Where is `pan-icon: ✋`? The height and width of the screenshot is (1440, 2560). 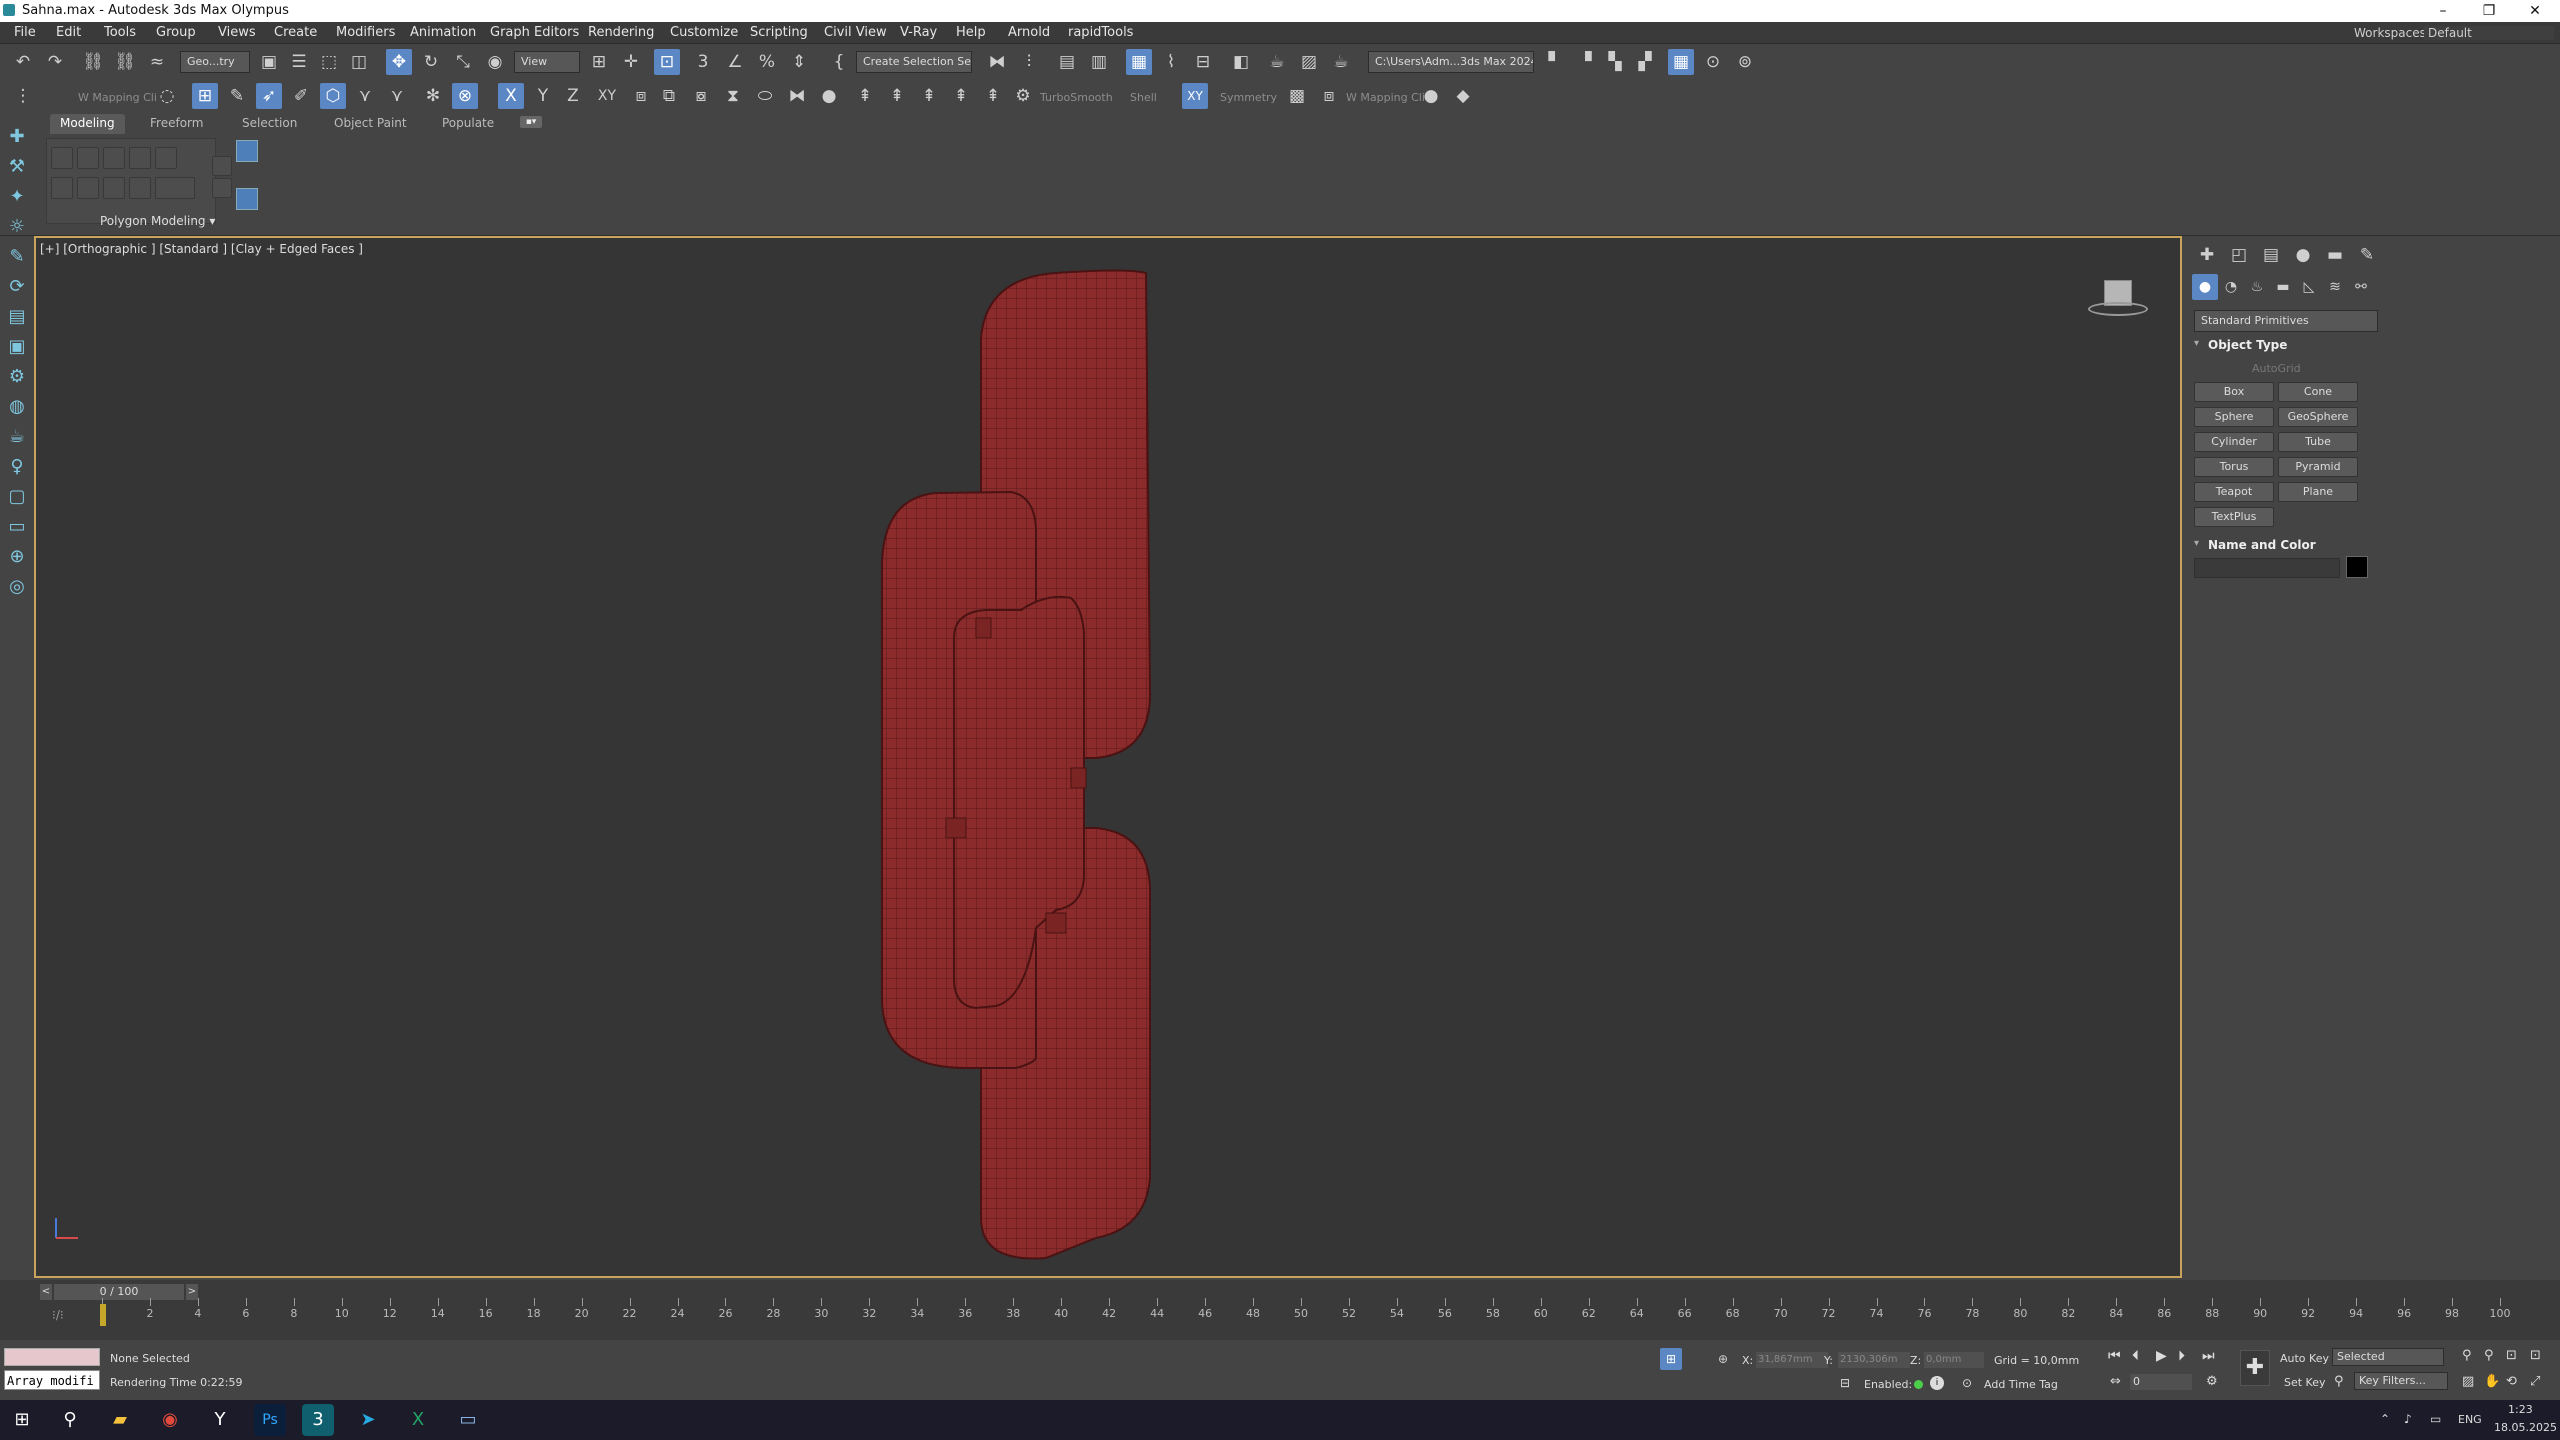
pan-icon: ✋ is located at coordinates (2492, 1381).